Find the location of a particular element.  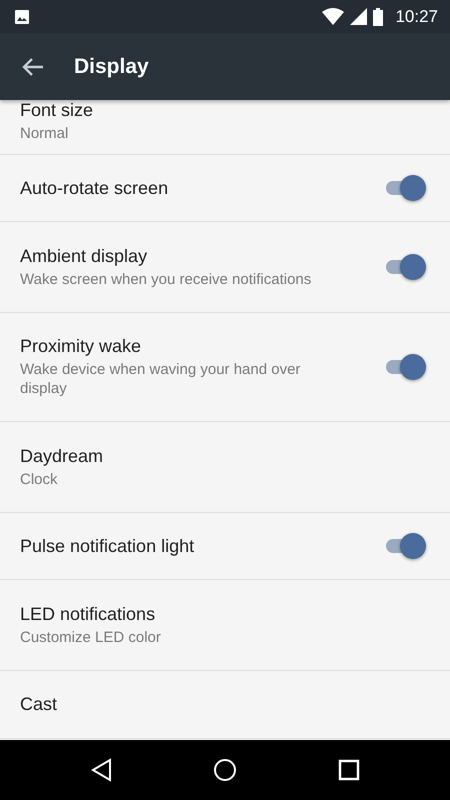

setting-summary: Normal is located at coordinates (45, 133).